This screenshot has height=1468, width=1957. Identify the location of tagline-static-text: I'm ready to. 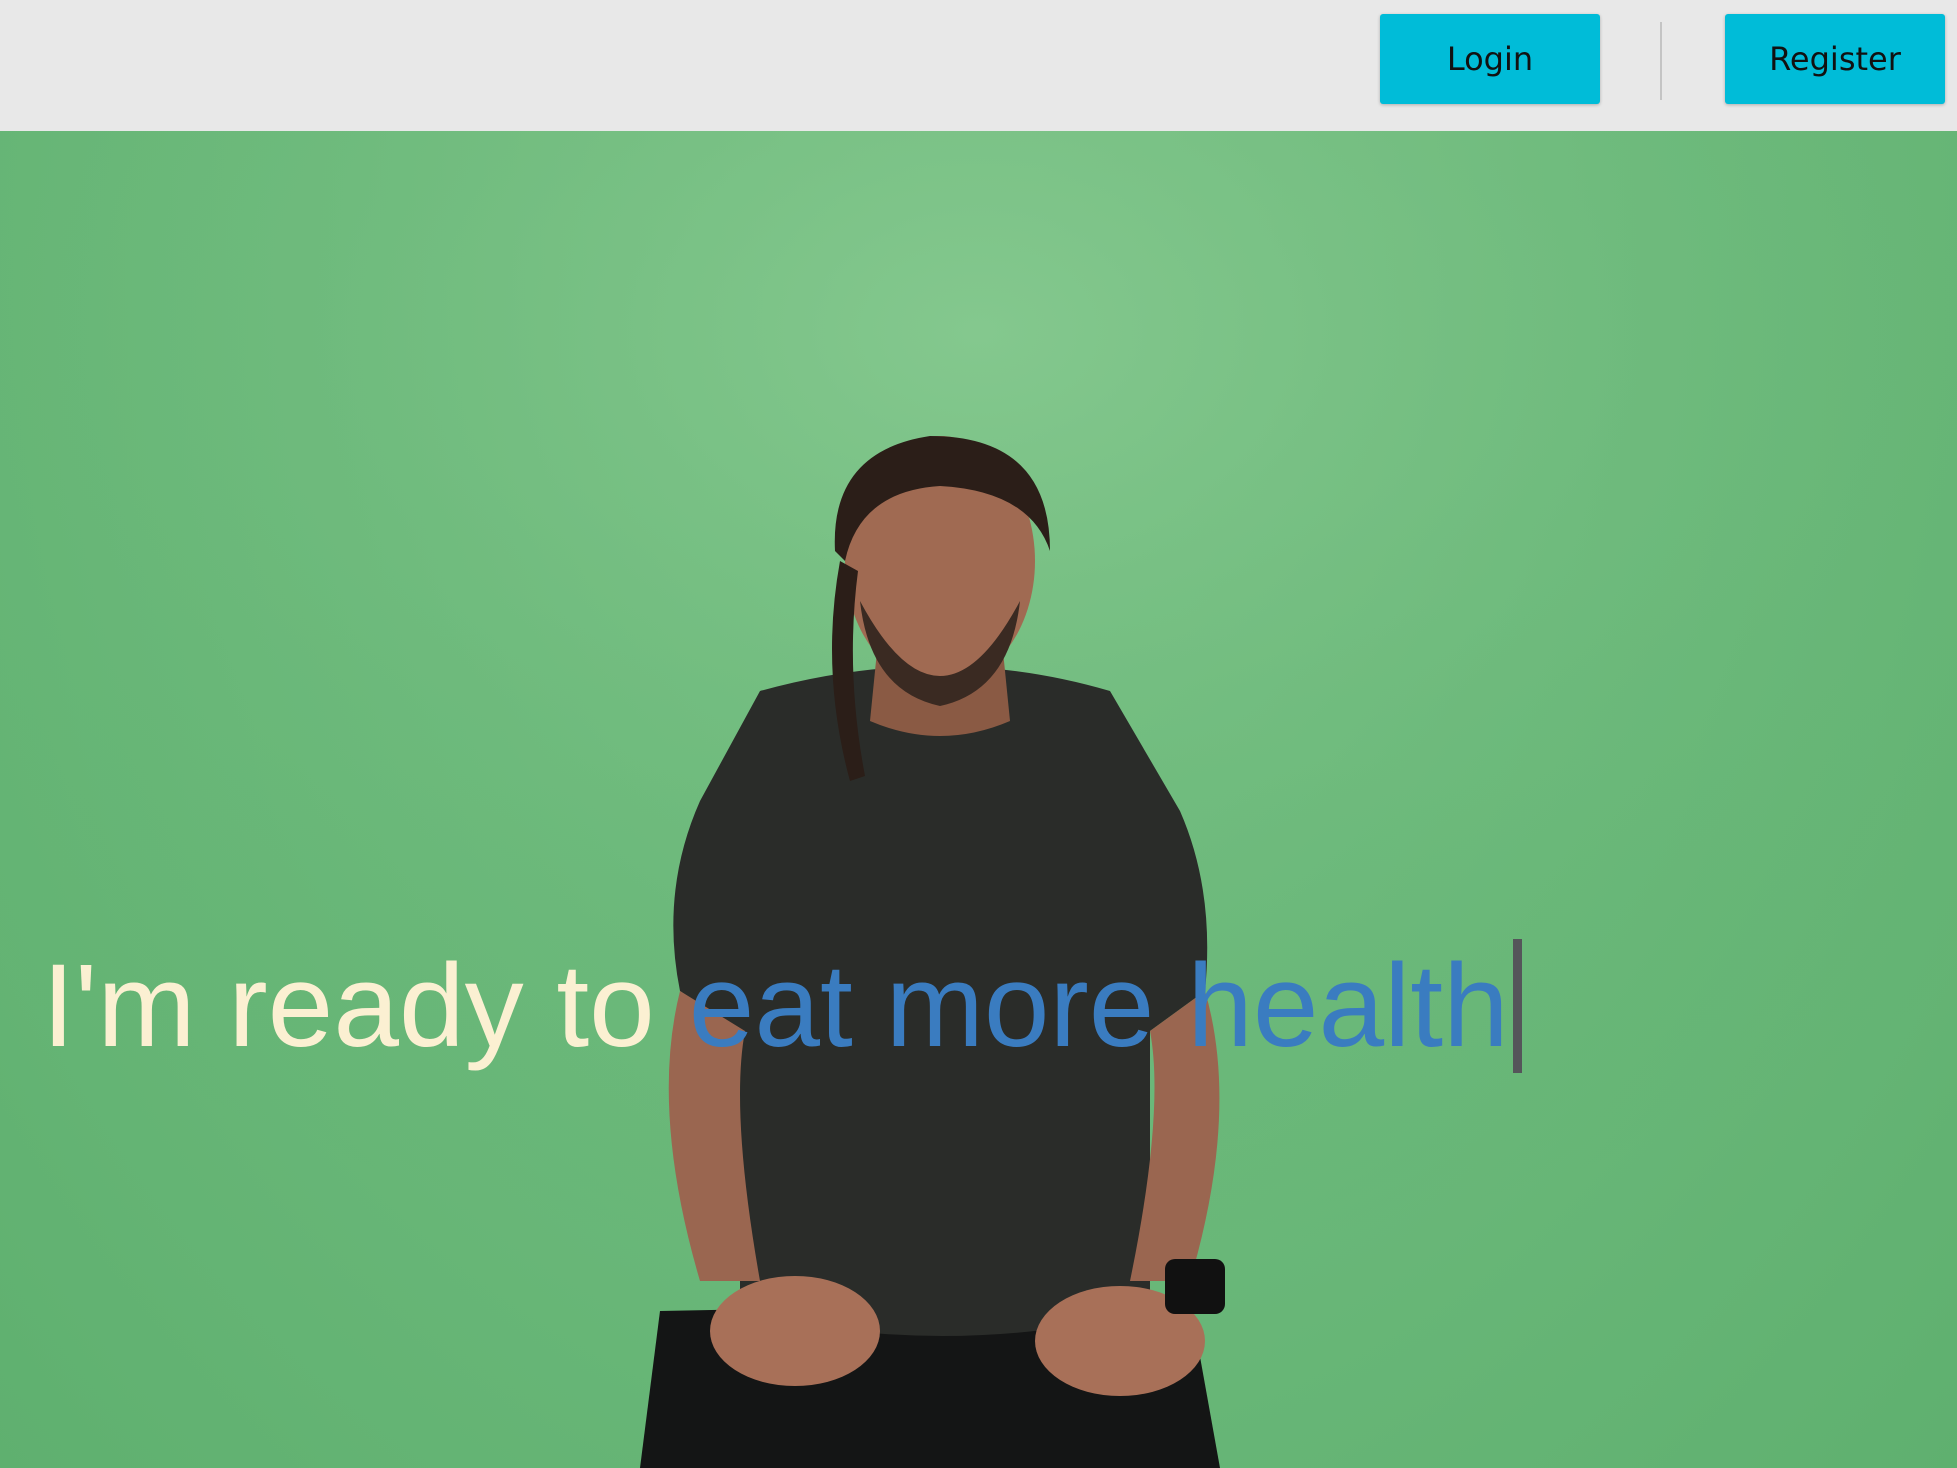
(348, 1006).